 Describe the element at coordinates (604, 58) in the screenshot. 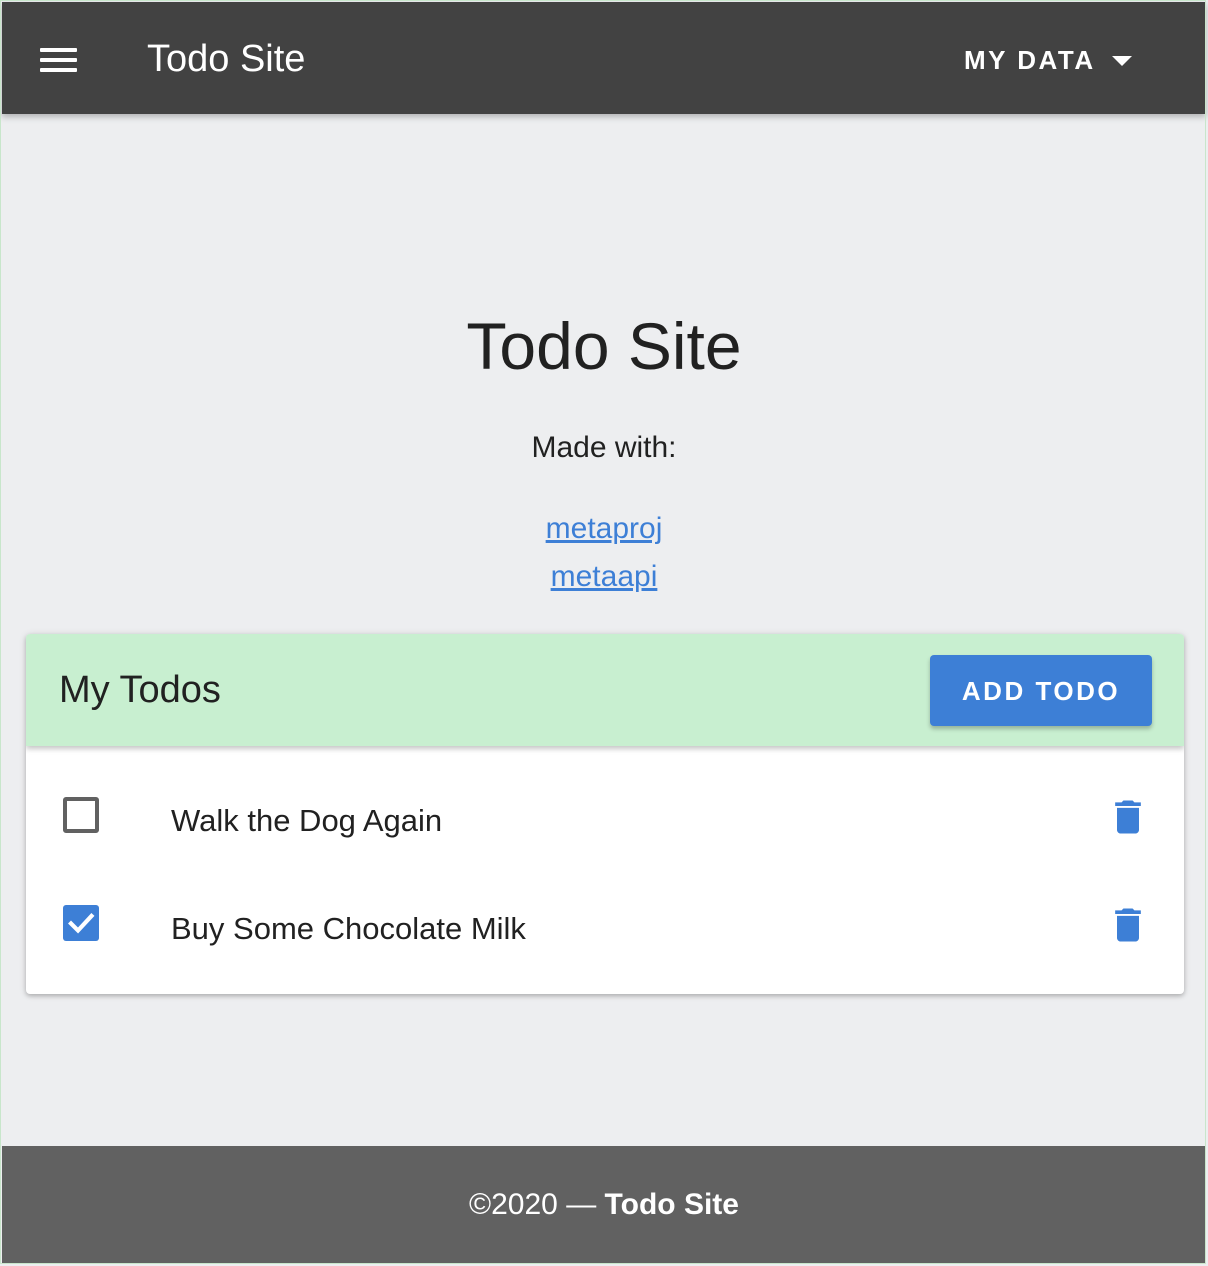

I see `app-bar: Todo Site MY DATA` at that location.